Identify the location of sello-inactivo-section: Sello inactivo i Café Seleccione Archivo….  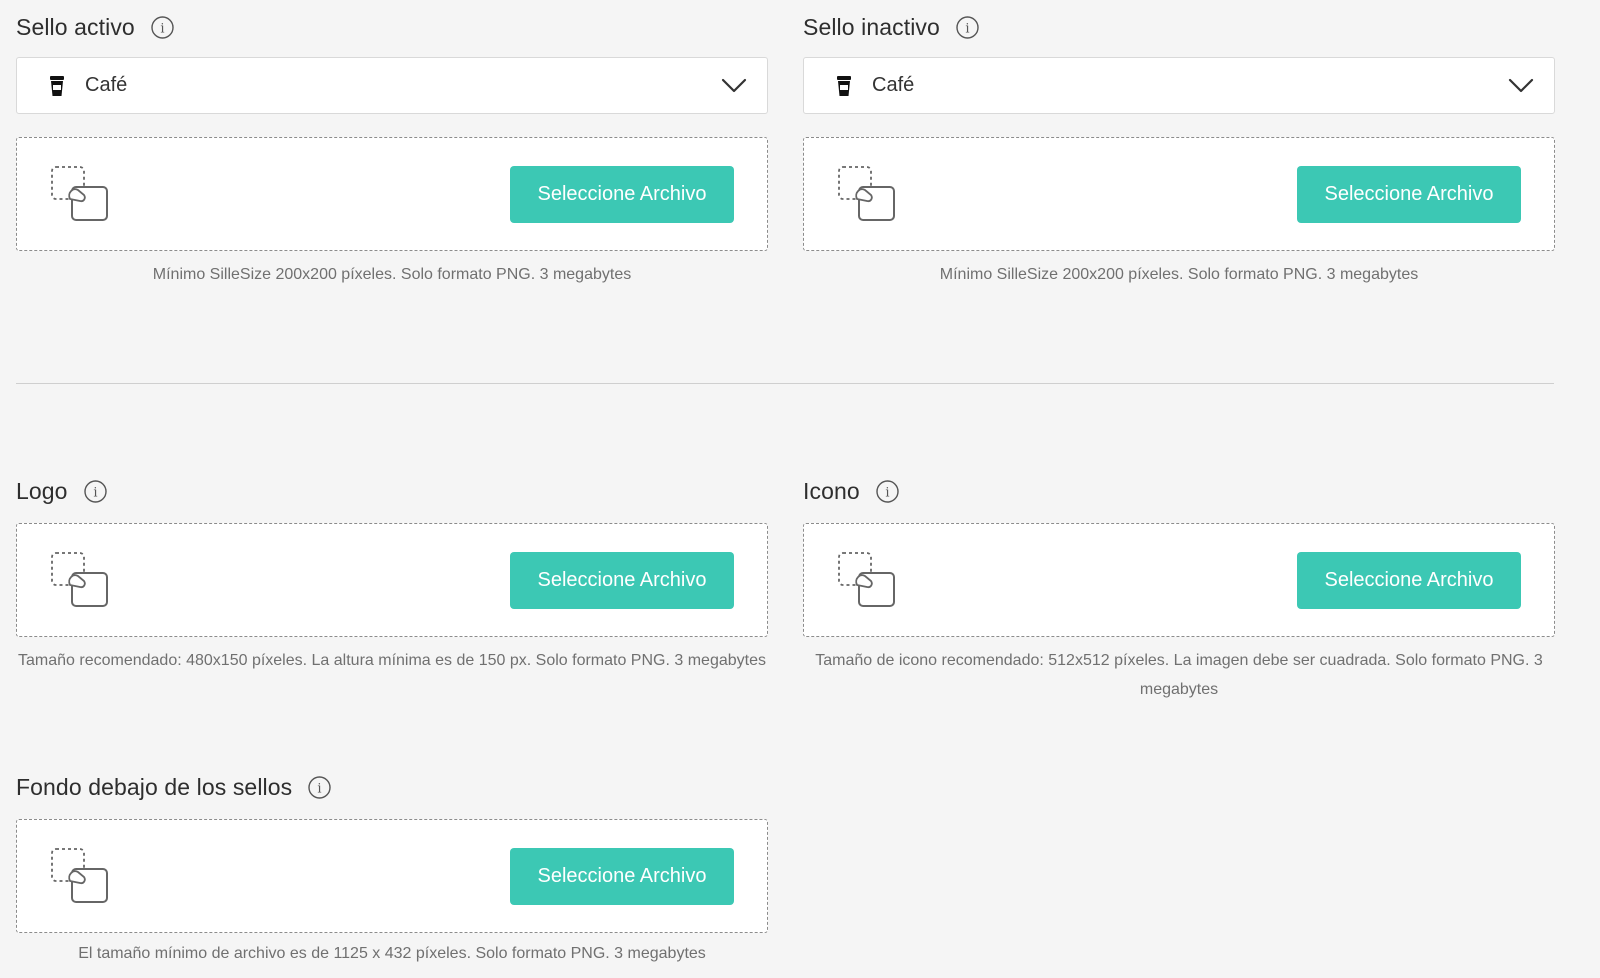
(1179, 149).